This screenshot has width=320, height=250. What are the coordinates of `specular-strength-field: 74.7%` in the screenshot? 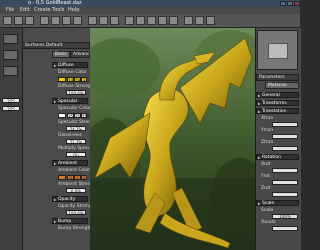 It's located at (76, 129).